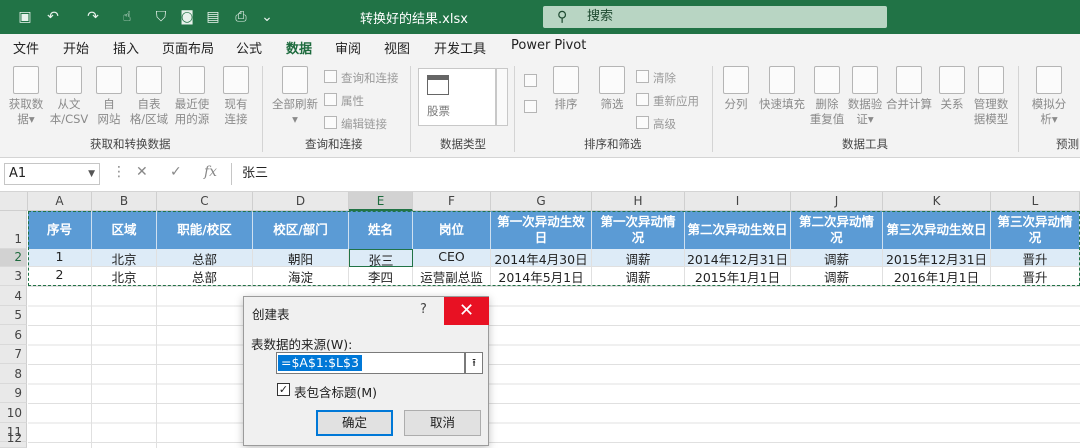 The width and height of the screenshot is (1080, 448). I want to click on filter-qa-icon: ⛉, so click(161, 17).